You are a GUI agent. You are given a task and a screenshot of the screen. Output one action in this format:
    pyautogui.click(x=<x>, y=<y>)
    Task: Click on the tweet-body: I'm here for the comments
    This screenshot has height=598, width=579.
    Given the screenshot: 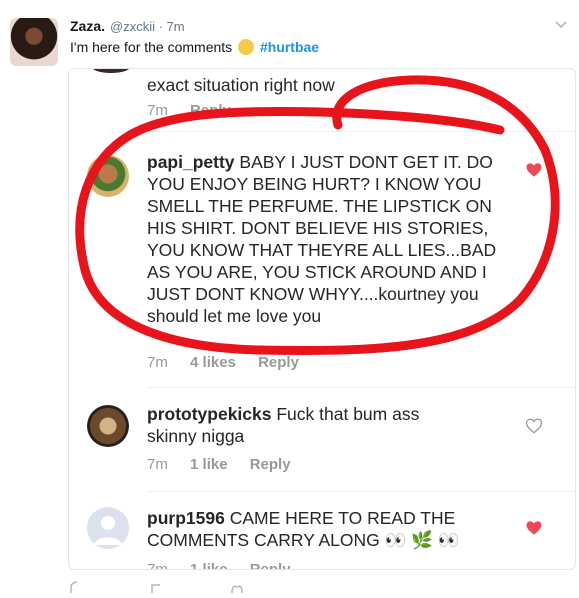 What is the action you would take?
    pyautogui.click(x=151, y=47)
    